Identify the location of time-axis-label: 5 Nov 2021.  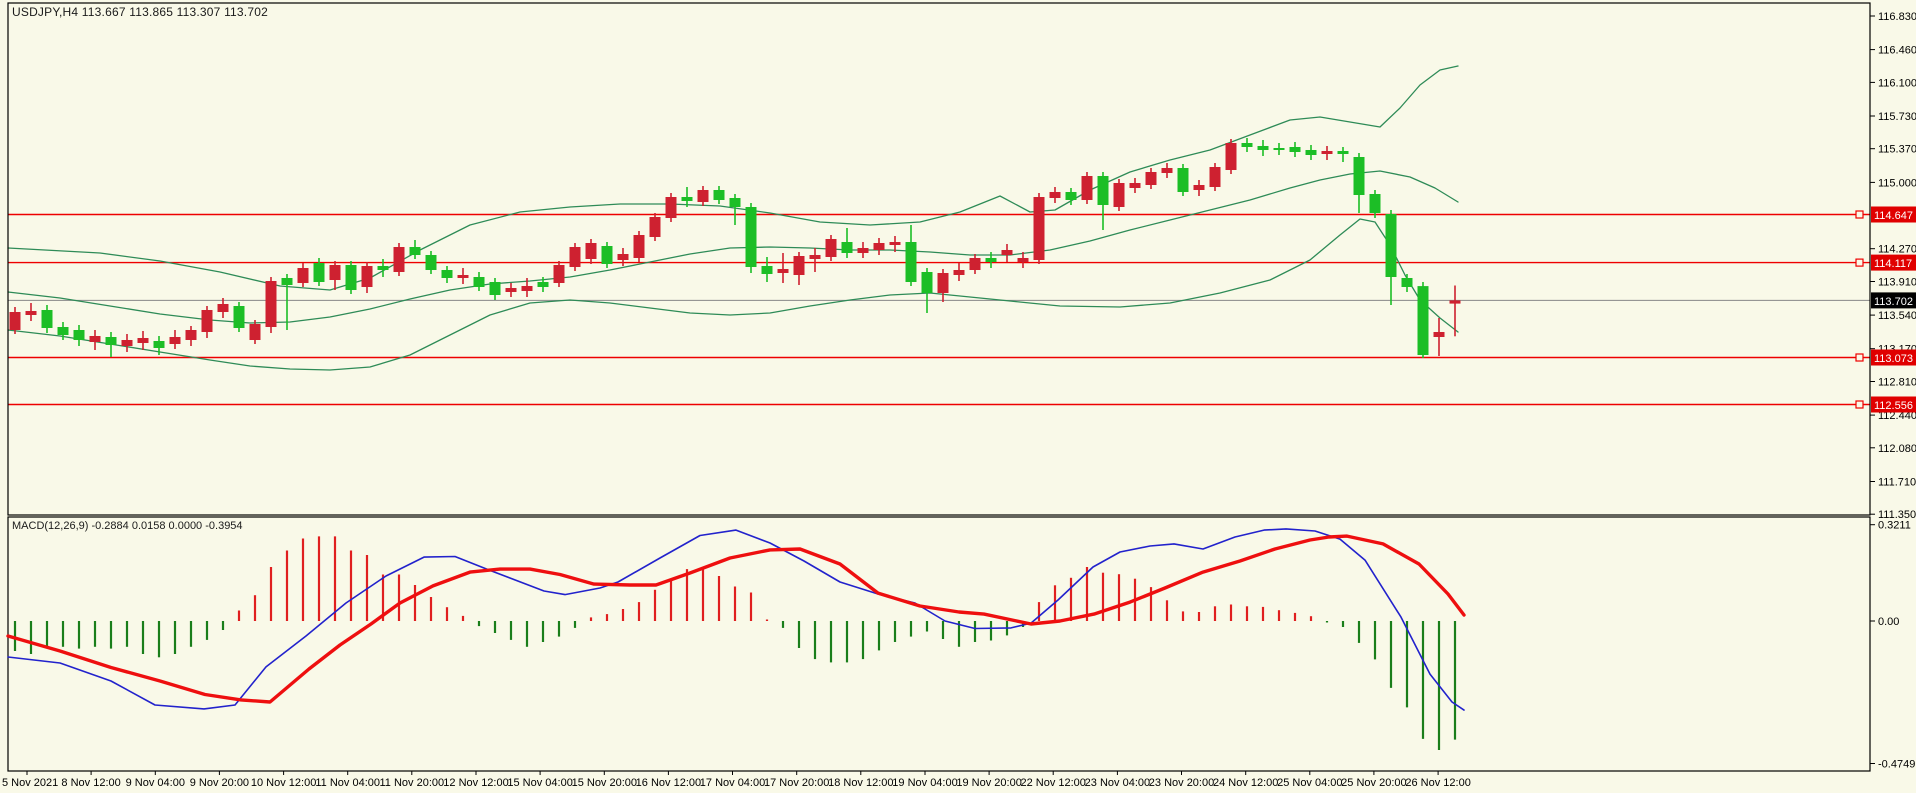
(30, 783).